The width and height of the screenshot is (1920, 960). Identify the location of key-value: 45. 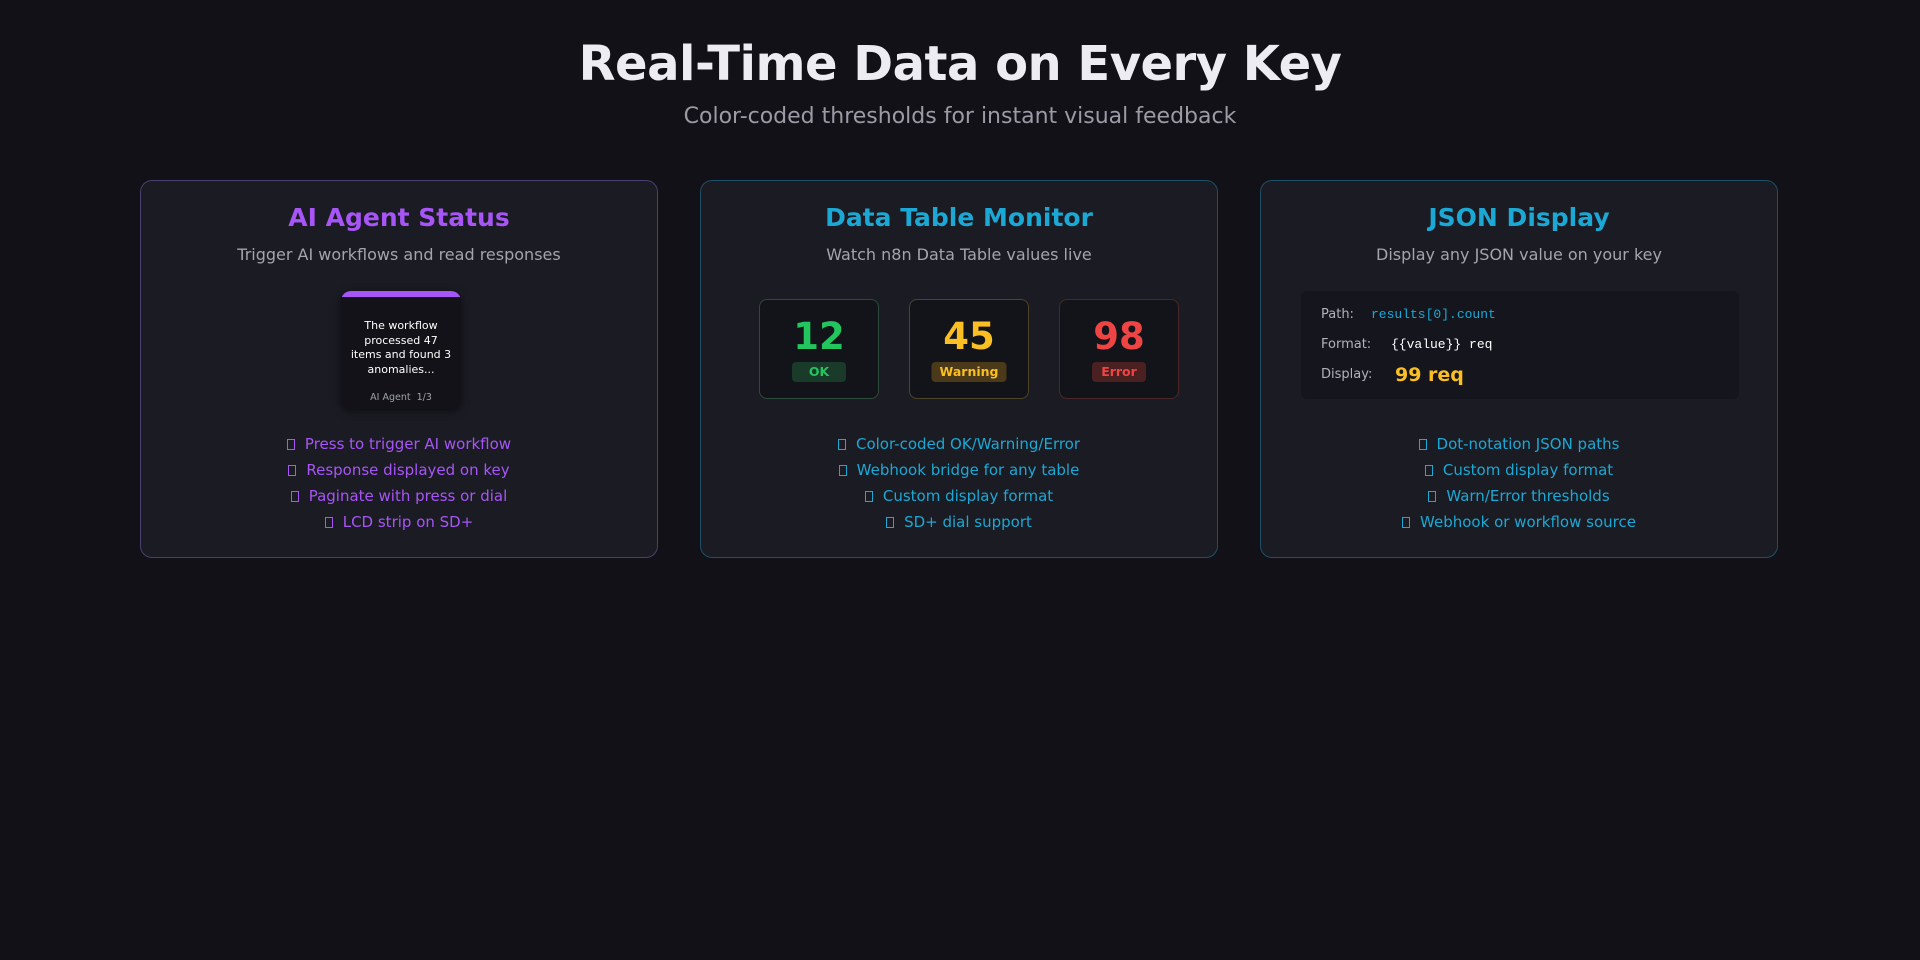
(969, 336).